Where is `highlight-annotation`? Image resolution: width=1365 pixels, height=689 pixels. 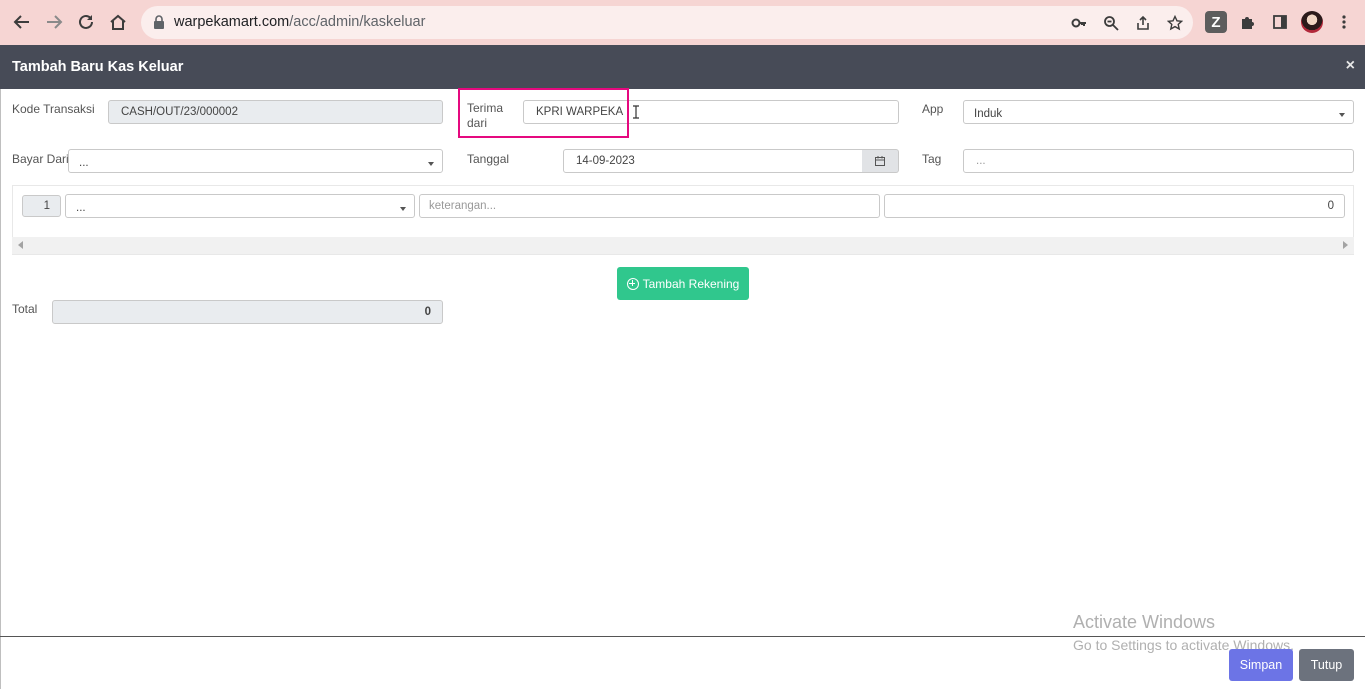 highlight-annotation is located at coordinates (543, 113).